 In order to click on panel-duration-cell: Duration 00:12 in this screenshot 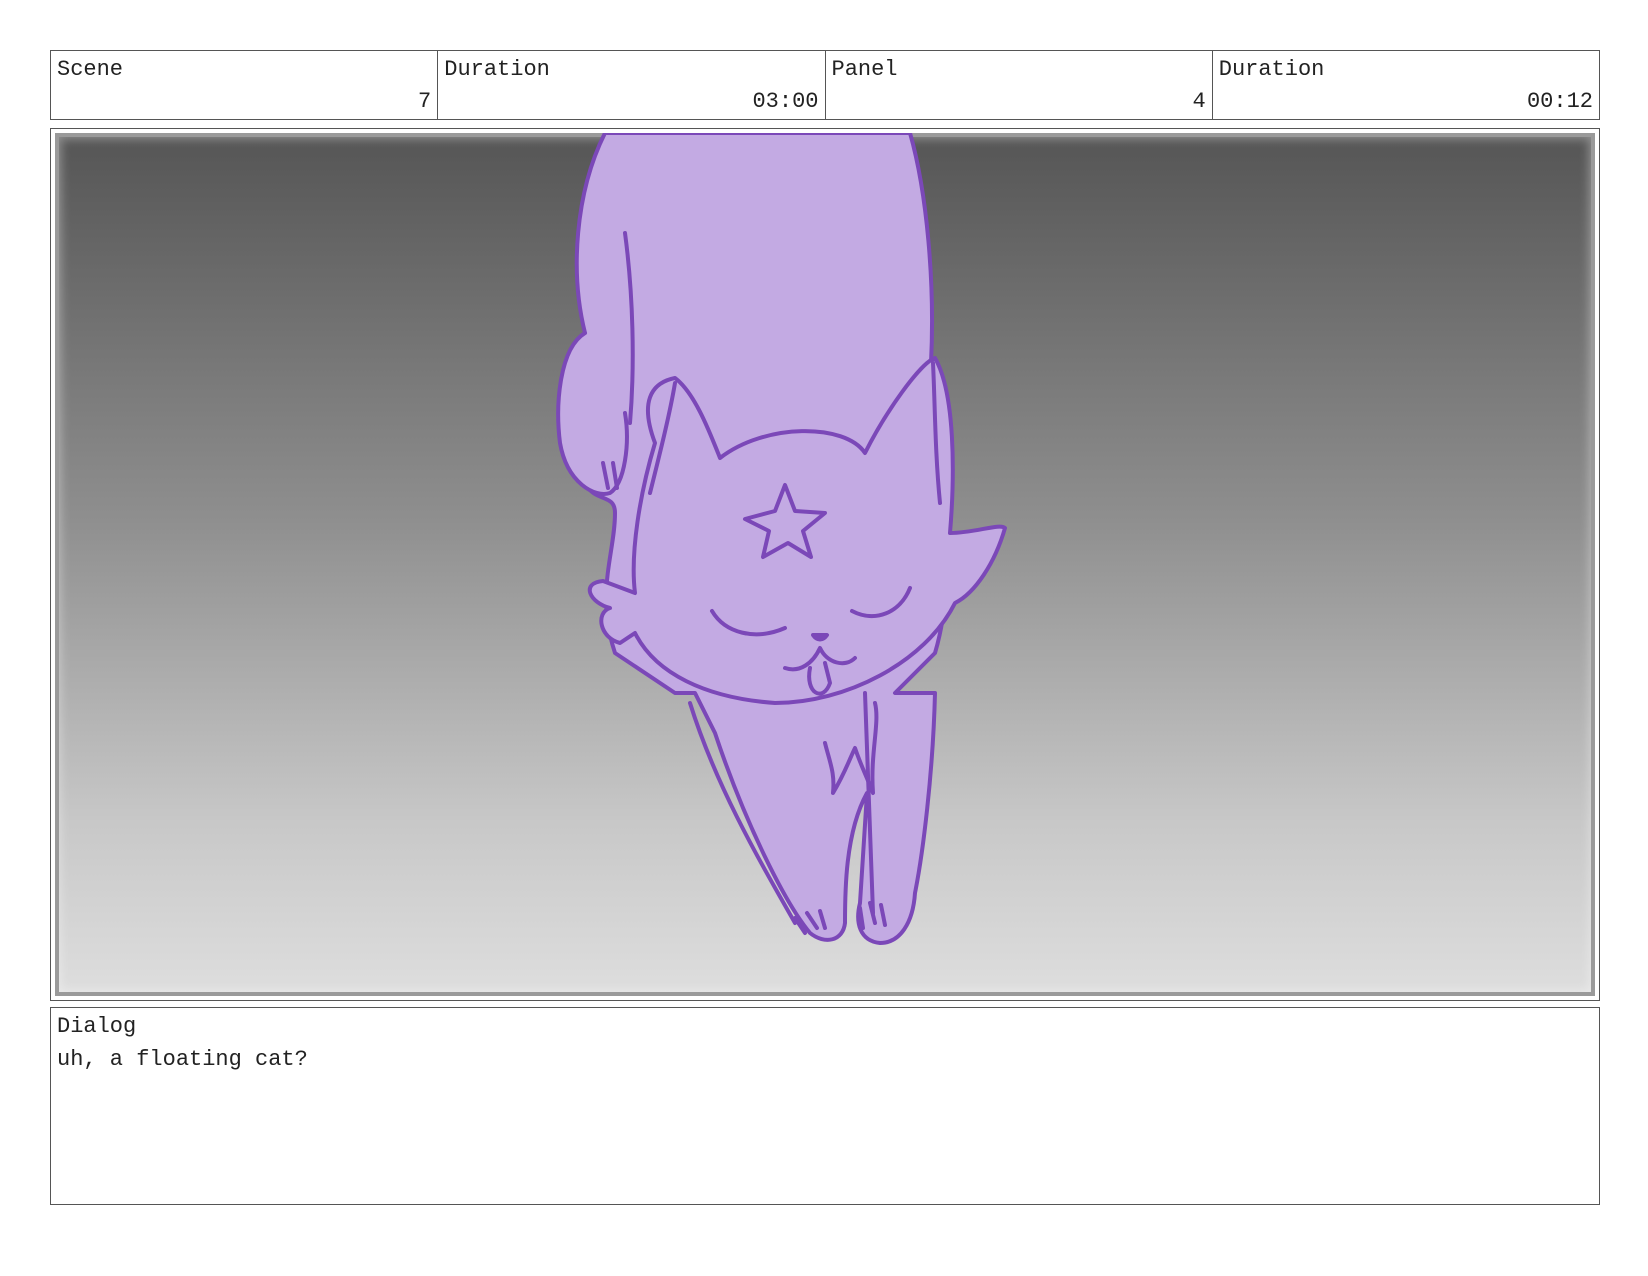, I will do `click(1406, 85)`.